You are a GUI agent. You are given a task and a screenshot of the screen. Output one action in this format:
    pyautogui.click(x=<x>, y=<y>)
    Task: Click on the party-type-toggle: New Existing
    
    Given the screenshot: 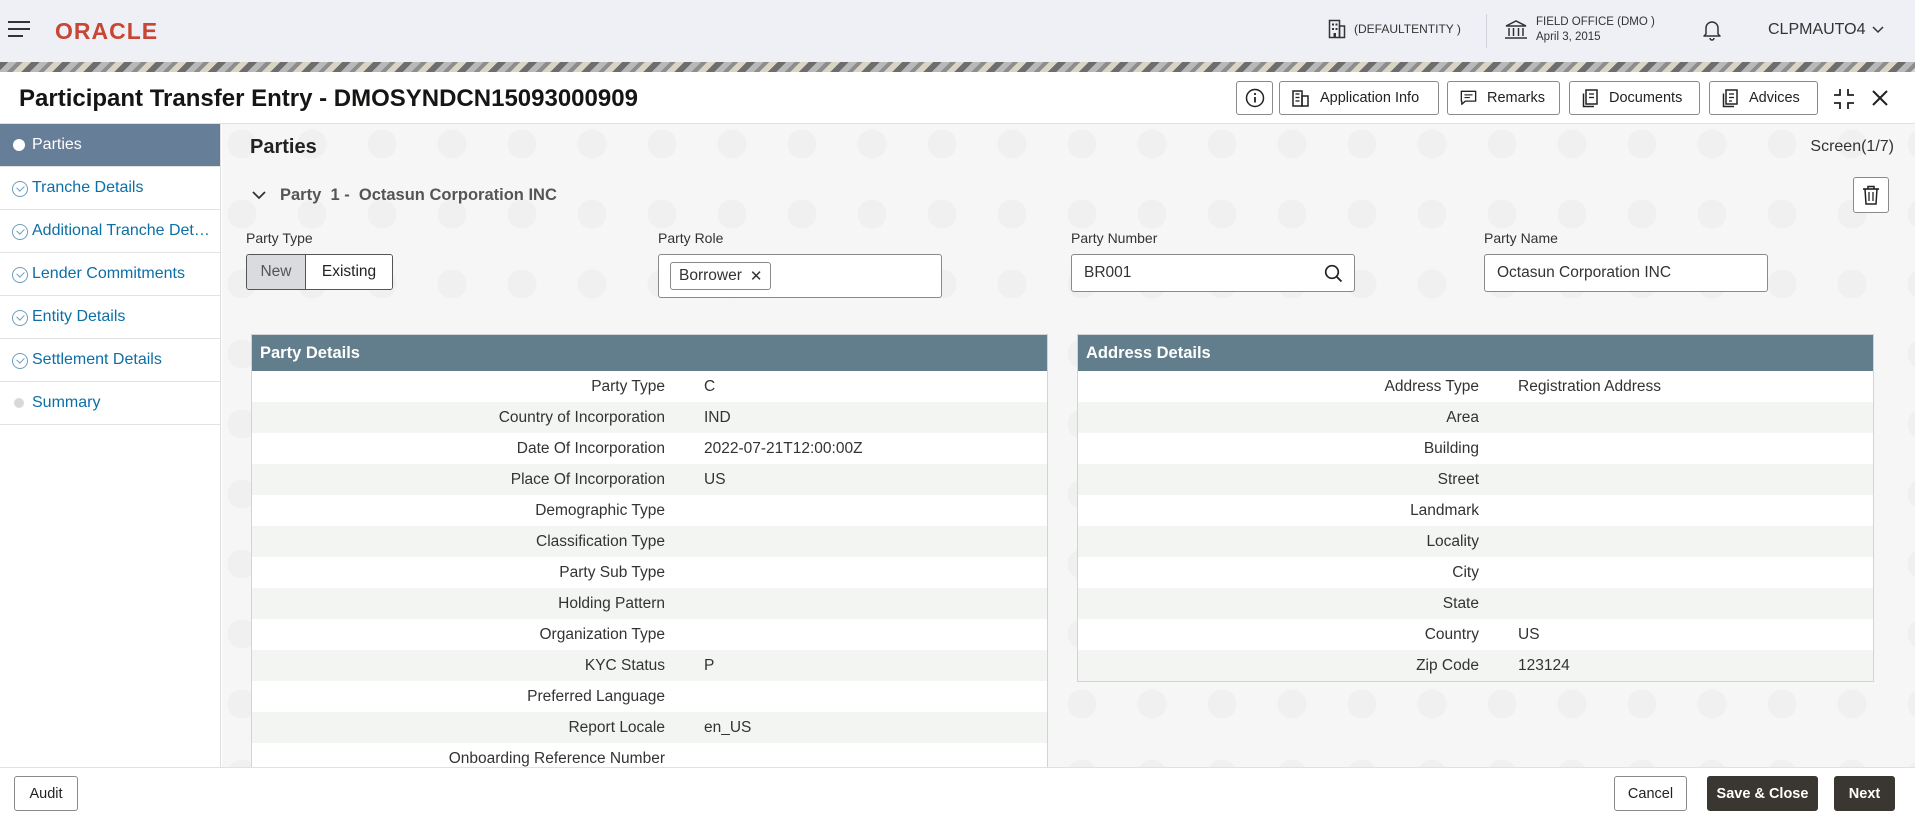 What is the action you would take?
    pyautogui.click(x=319, y=272)
    